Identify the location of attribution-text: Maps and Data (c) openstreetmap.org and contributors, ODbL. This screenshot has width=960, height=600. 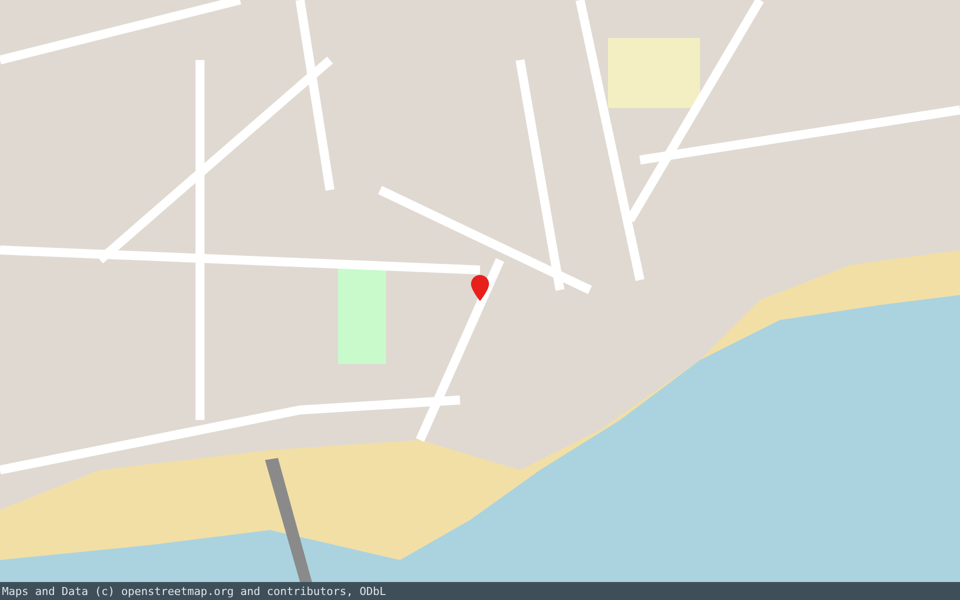
(194, 591).